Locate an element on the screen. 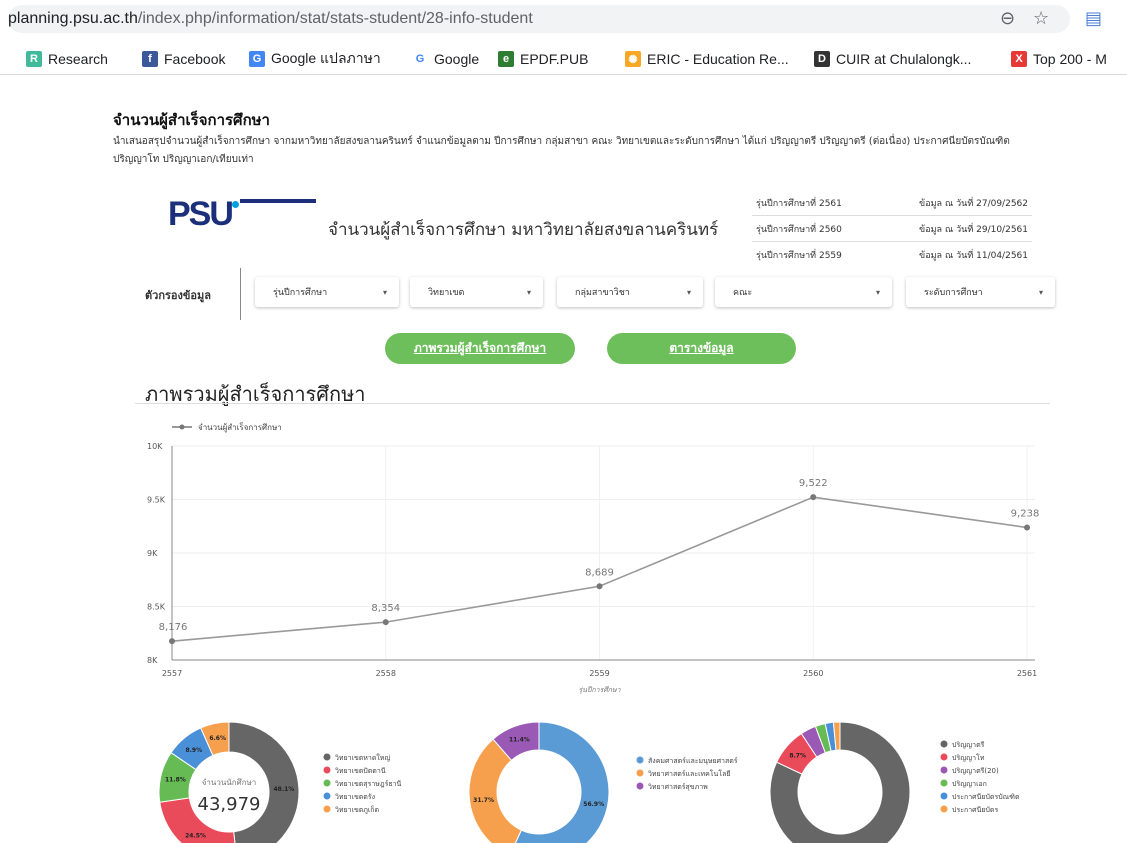 This screenshot has width=1127, height=843. legend-label: วิทยาเขตปัตตานี is located at coordinates (360, 771).